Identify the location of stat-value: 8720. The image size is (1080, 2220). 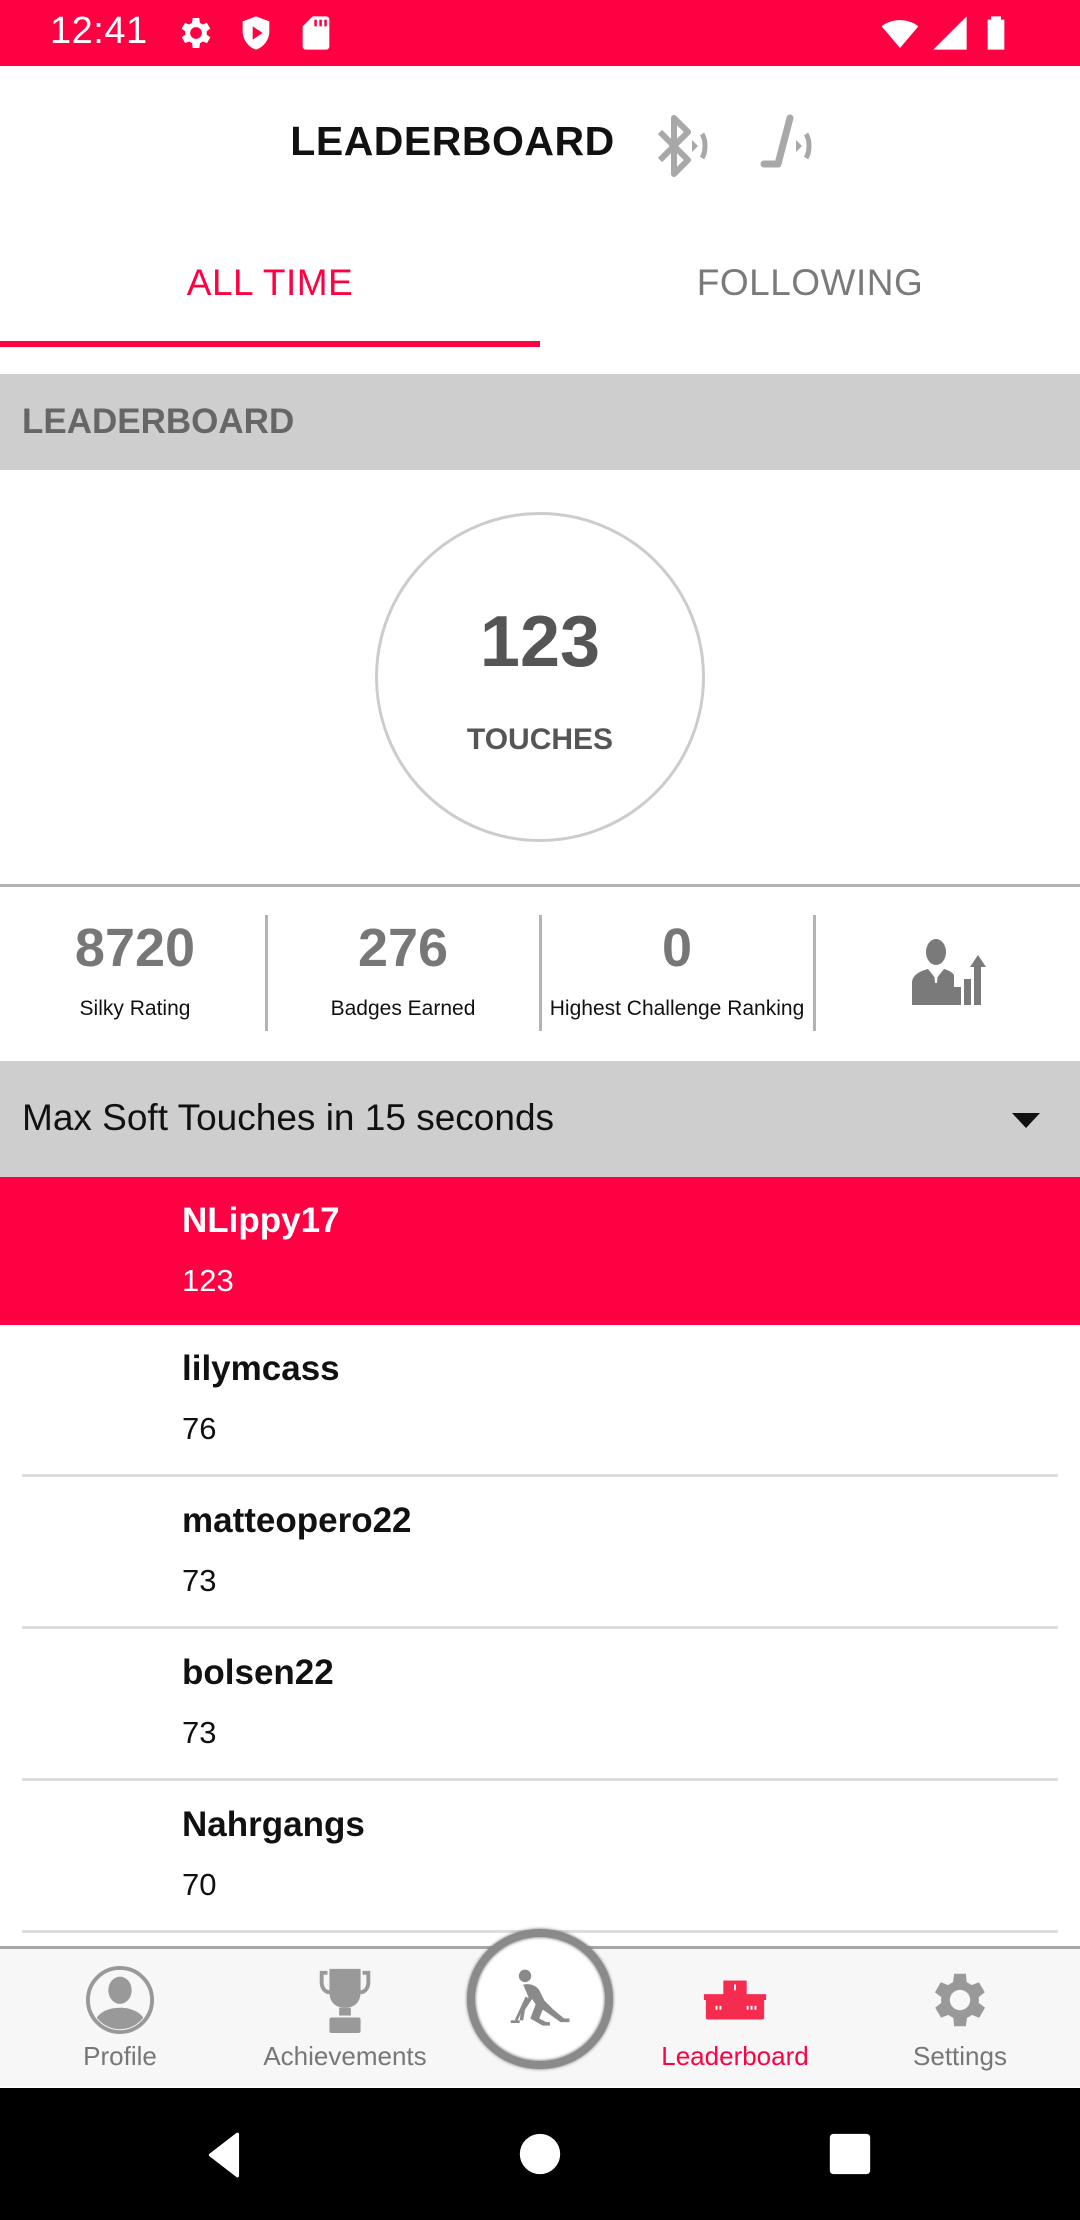
(135, 948).